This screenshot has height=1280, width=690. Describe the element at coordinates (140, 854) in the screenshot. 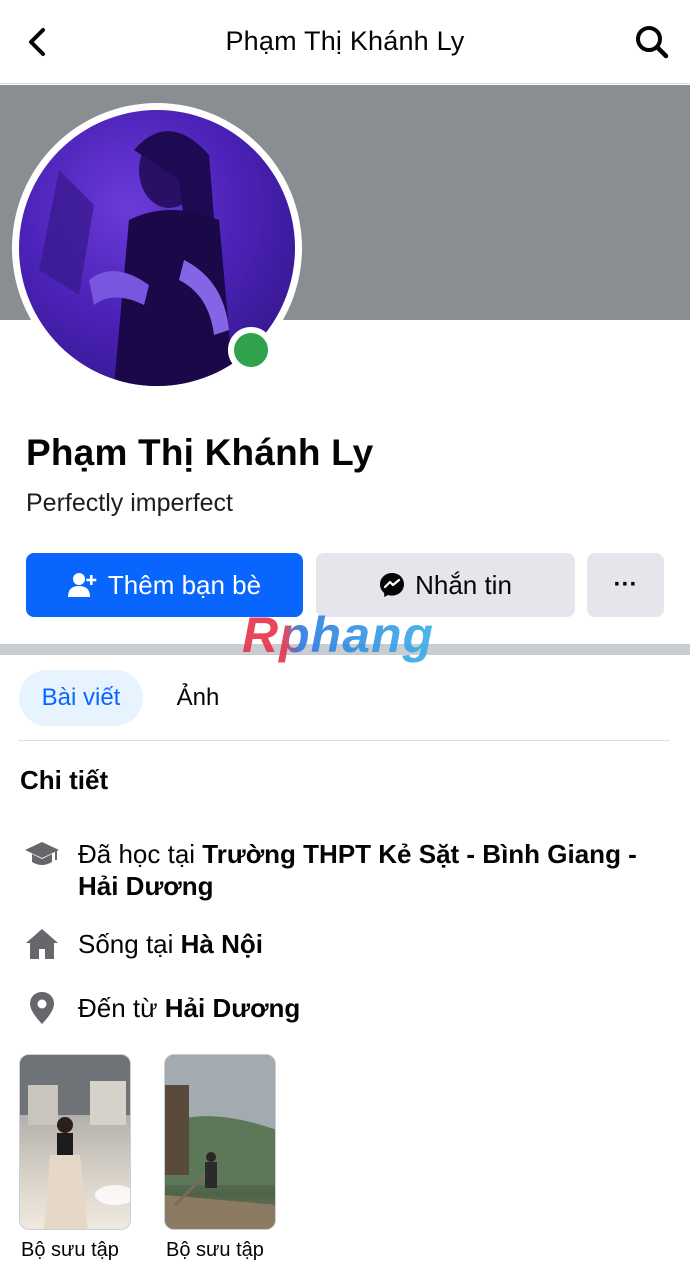

I see `detail-education-prefix: Đã học tại` at that location.